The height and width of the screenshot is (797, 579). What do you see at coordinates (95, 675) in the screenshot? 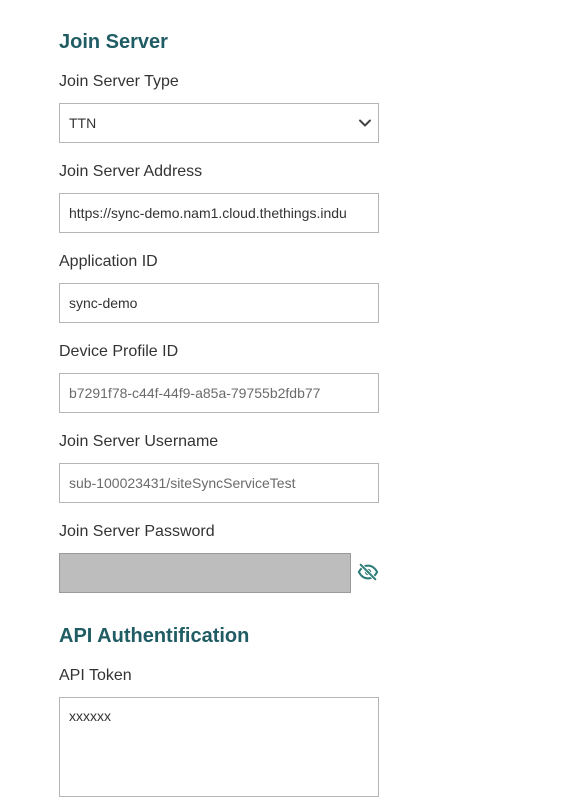
I see `api-token-label: API Token` at bounding box center [95, 675].